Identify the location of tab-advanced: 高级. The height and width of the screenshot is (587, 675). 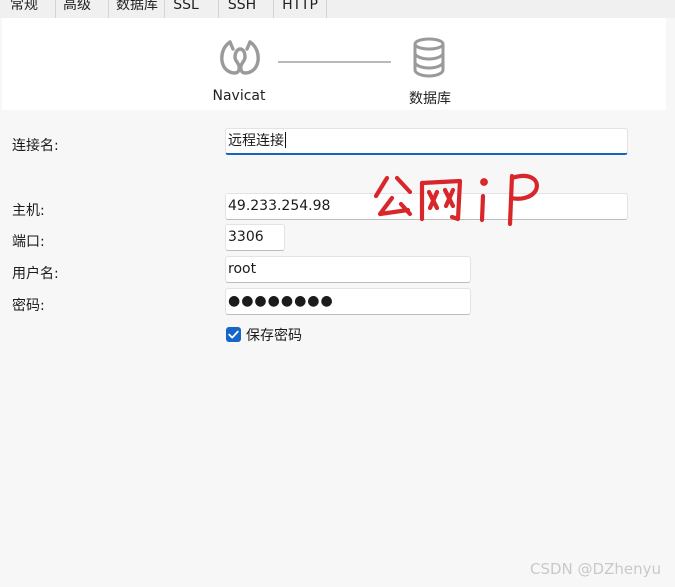
(77, 9).